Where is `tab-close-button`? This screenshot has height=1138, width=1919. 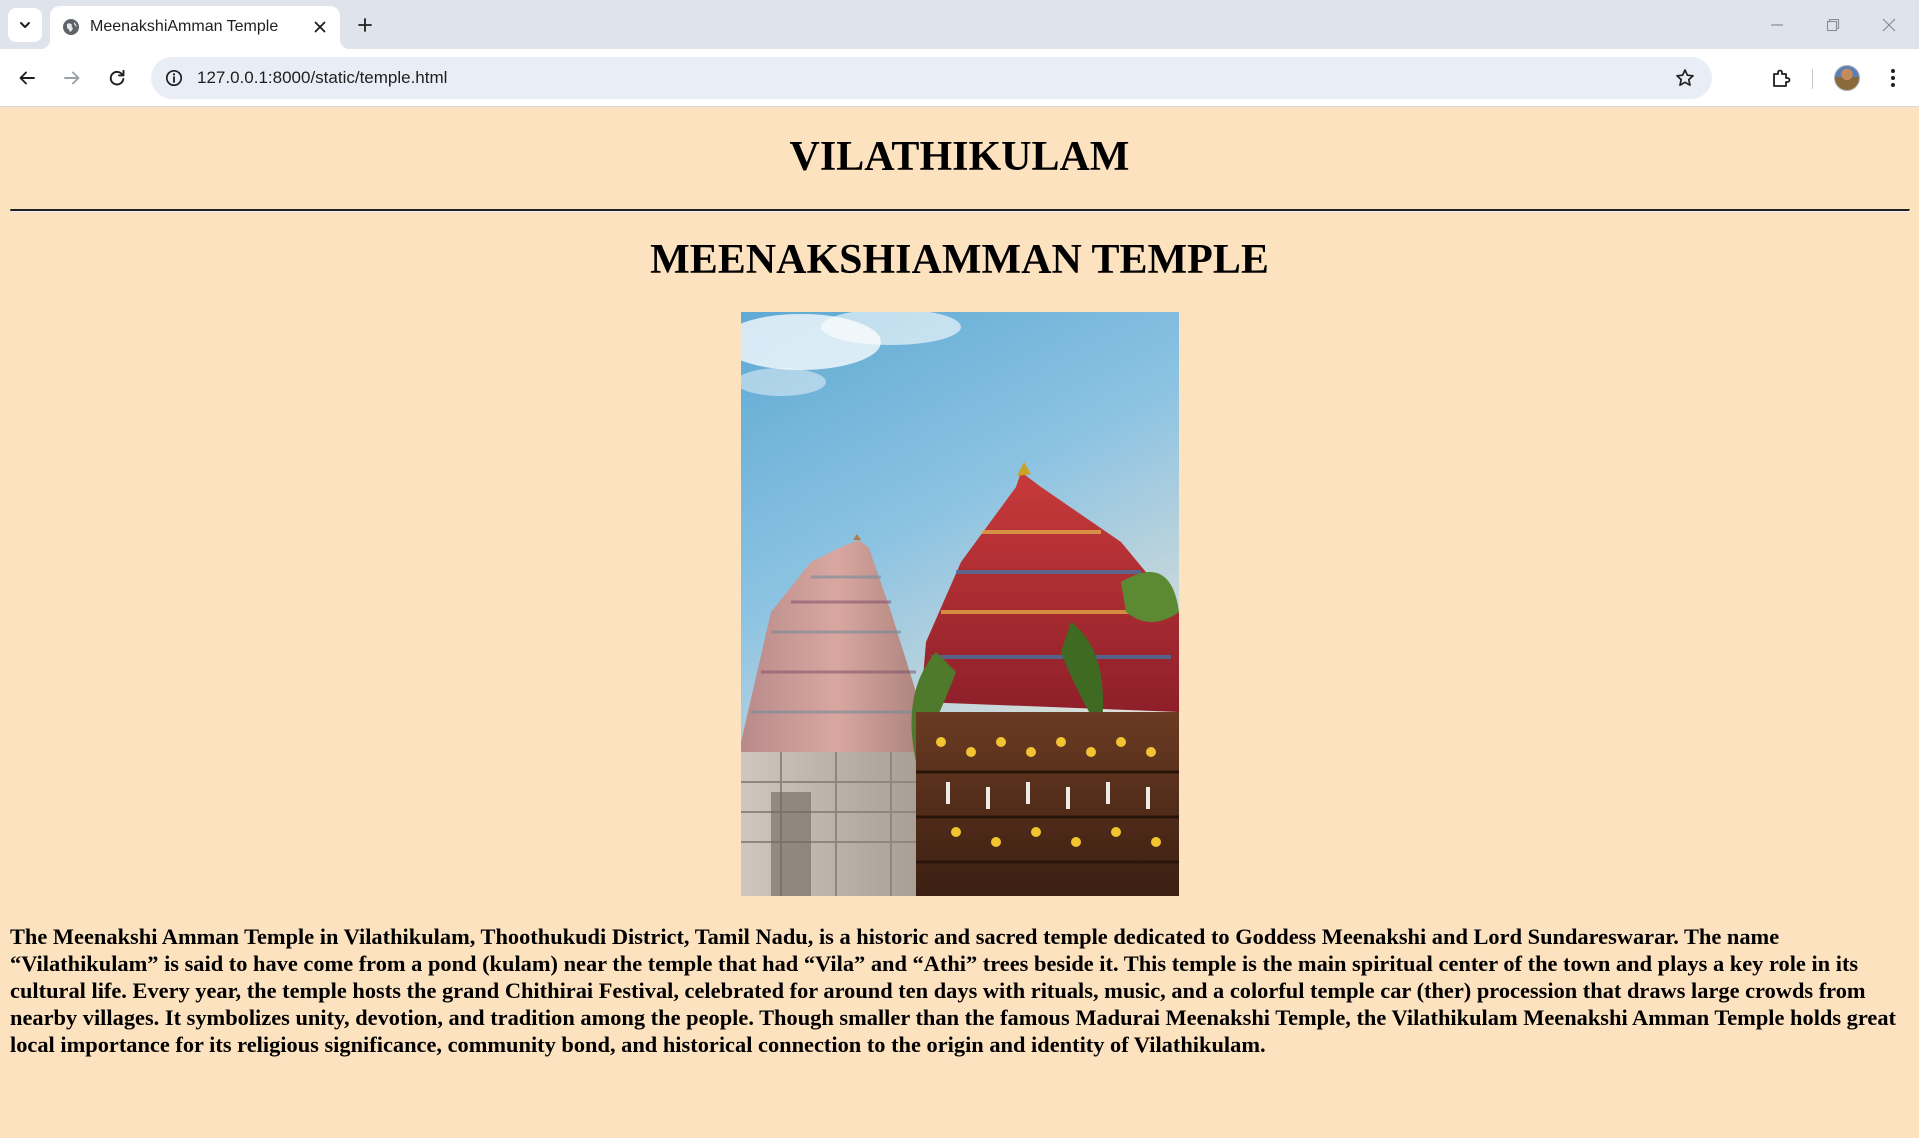 tab-close-button is located at coordinates (320, 27).